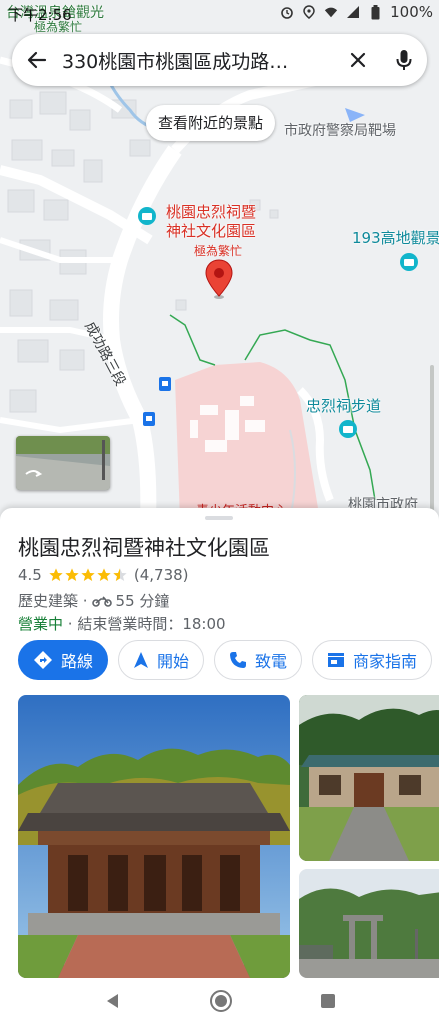  I want to click on battery-percent: 100%, so click(411, 12).